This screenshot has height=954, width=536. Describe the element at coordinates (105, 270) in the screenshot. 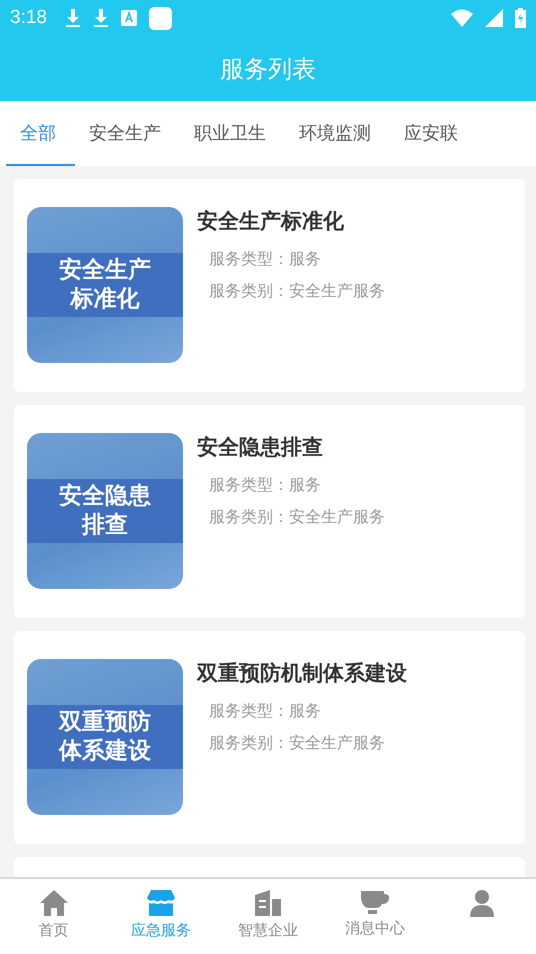

I see `thumbnail-text: 安全生产` at that location.